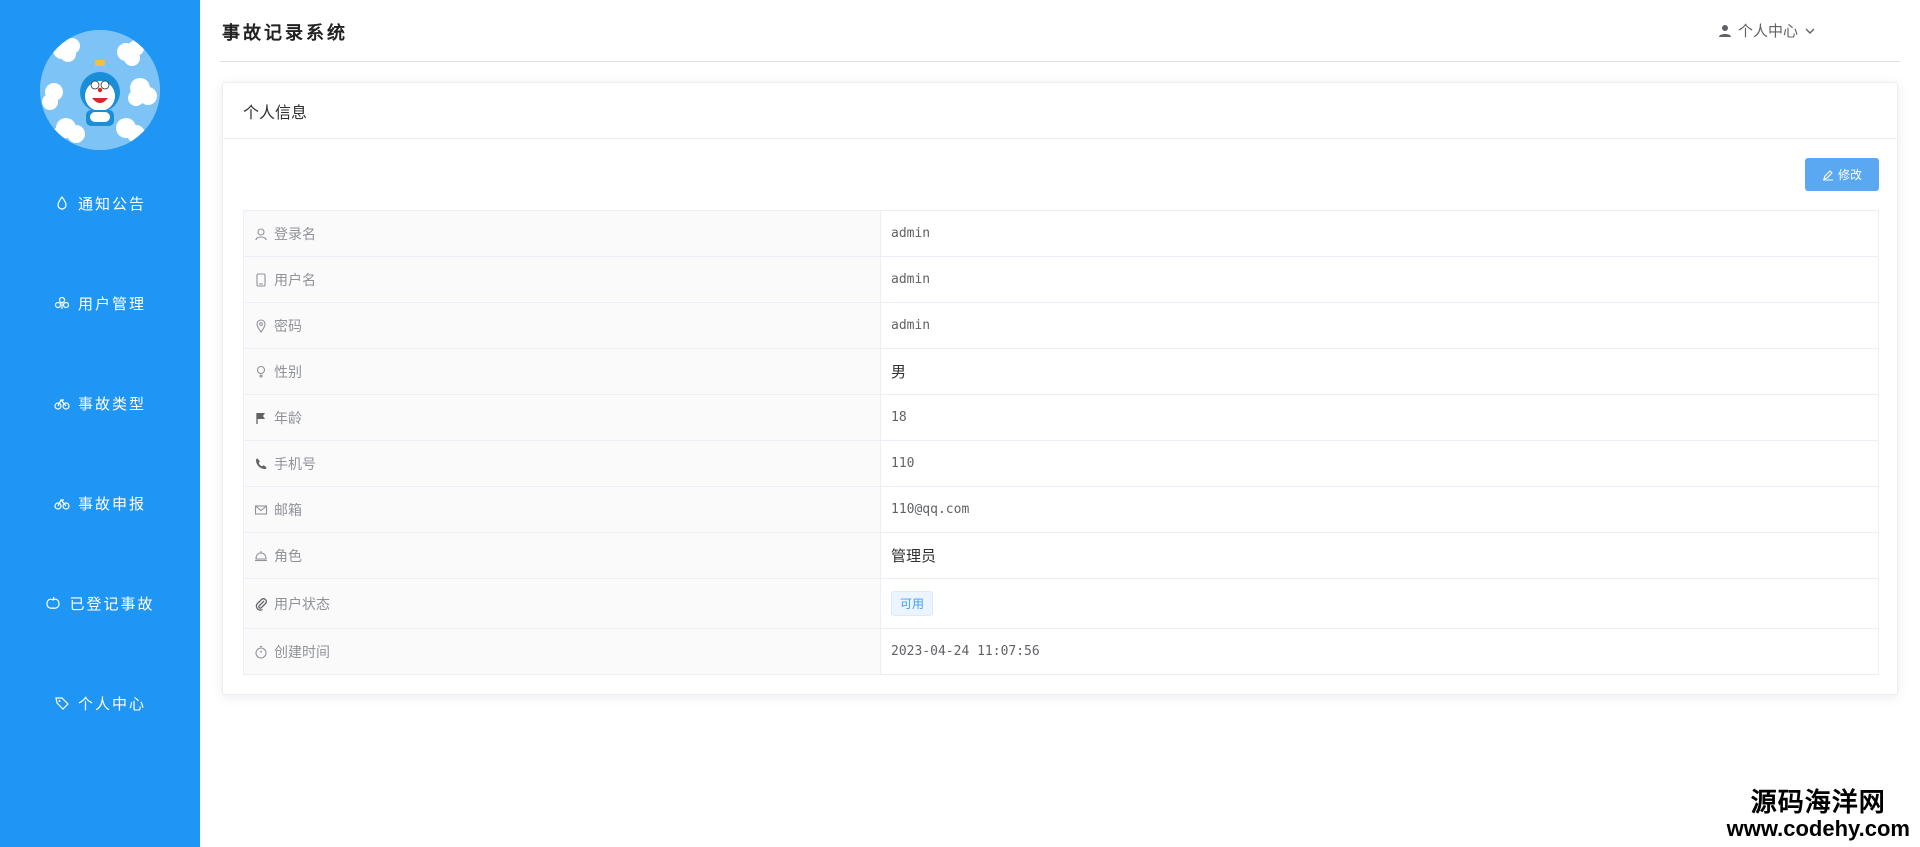 This screenshot has height=847, width=1920. I want to click on sidebar-item-label: 事故类型, so click(111, 404).